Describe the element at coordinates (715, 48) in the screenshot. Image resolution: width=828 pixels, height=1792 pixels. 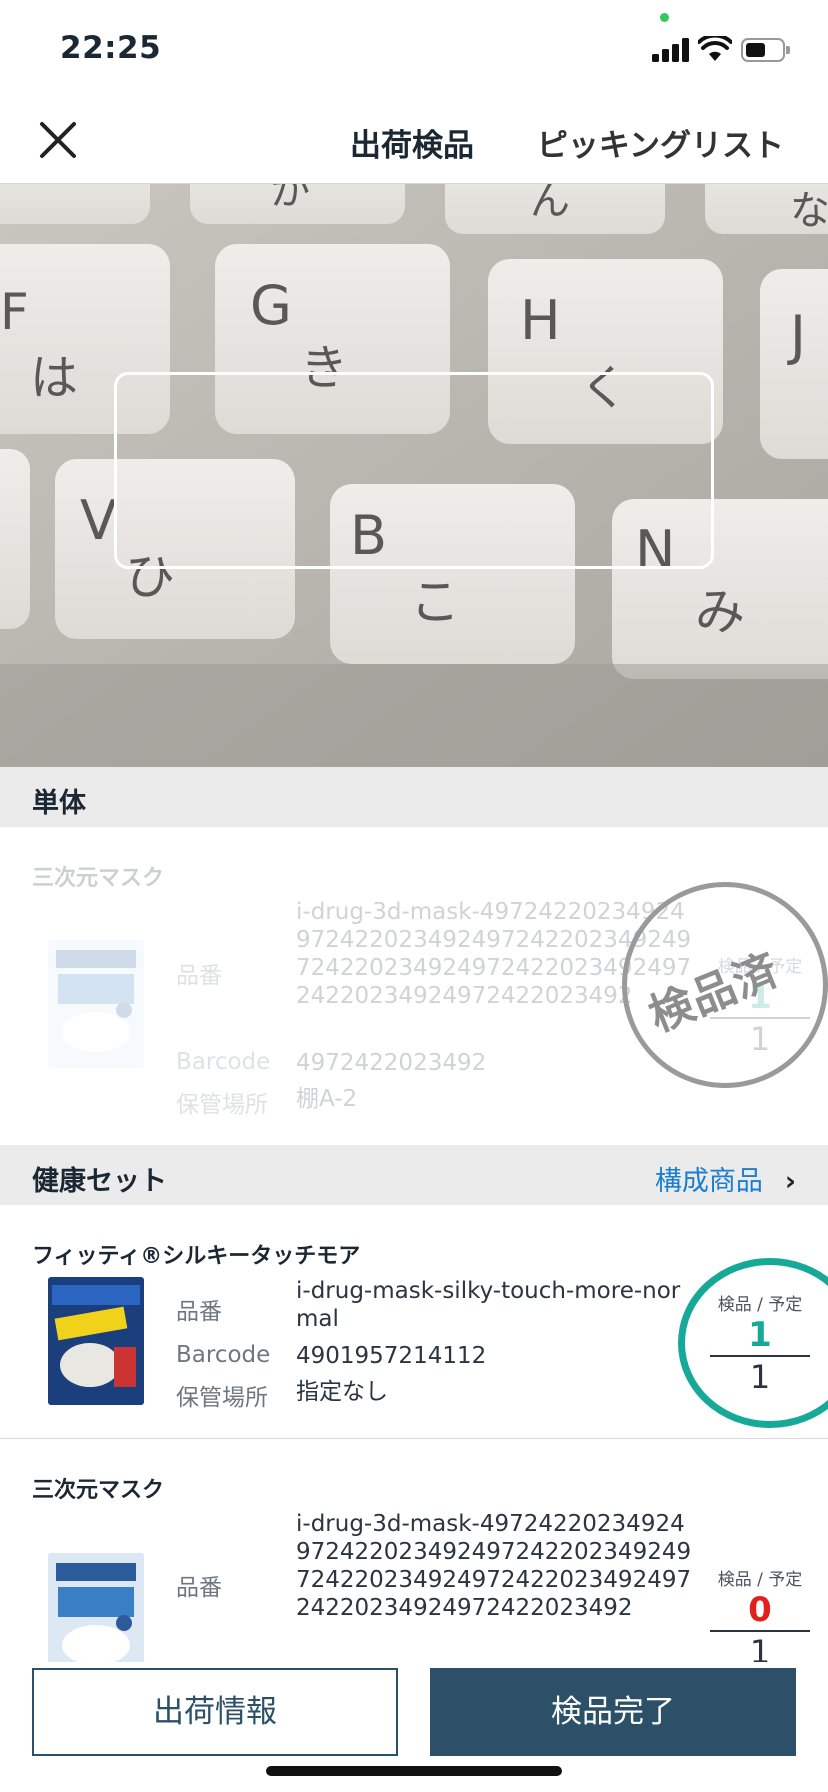
I see `wifi-icon` at that location.